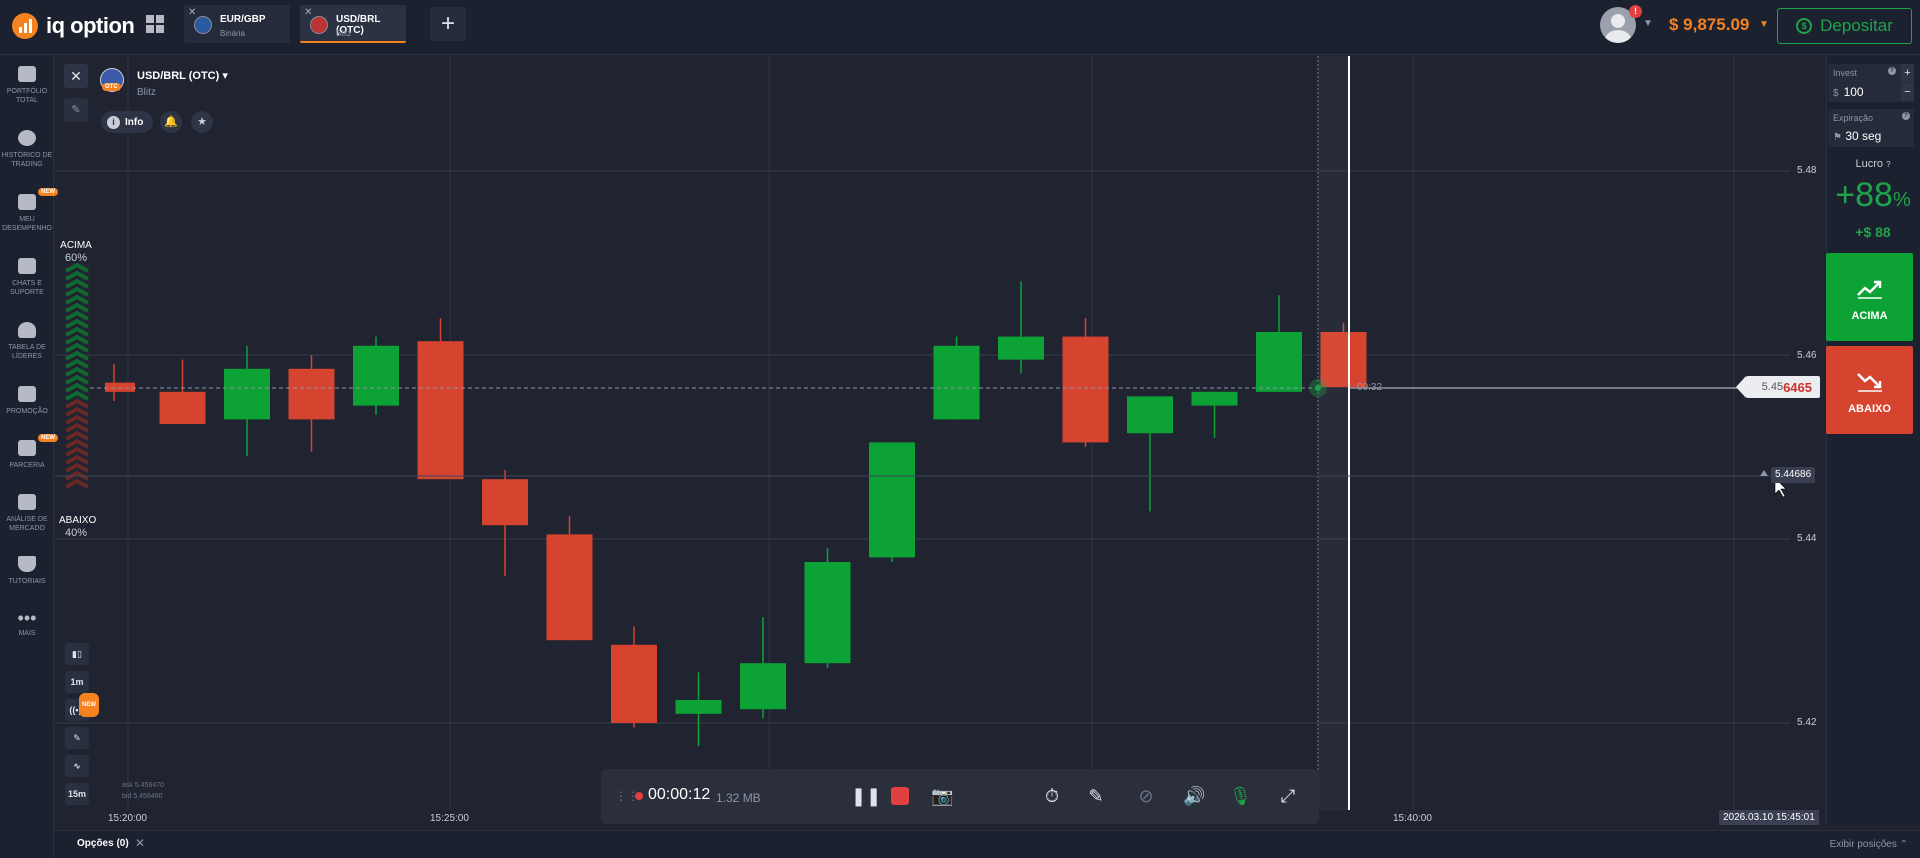 This screenshot has height=858, width=1920. Describe the element at coordinates (987, 844) in the screenshot. I see `bottom-bar: Opções (0) ✕ Exibir posições ⌃` at that location.